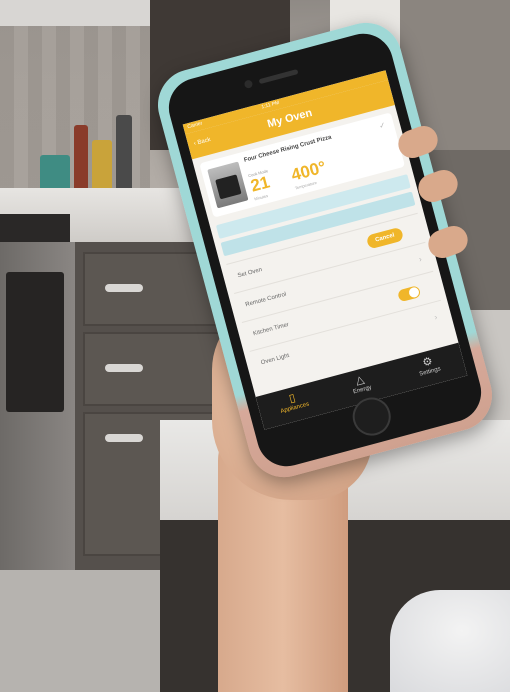  What do you see at coordinates (278, 77) in the screenshot?
I see `speaker-grille` at bounding box center [278, 77].